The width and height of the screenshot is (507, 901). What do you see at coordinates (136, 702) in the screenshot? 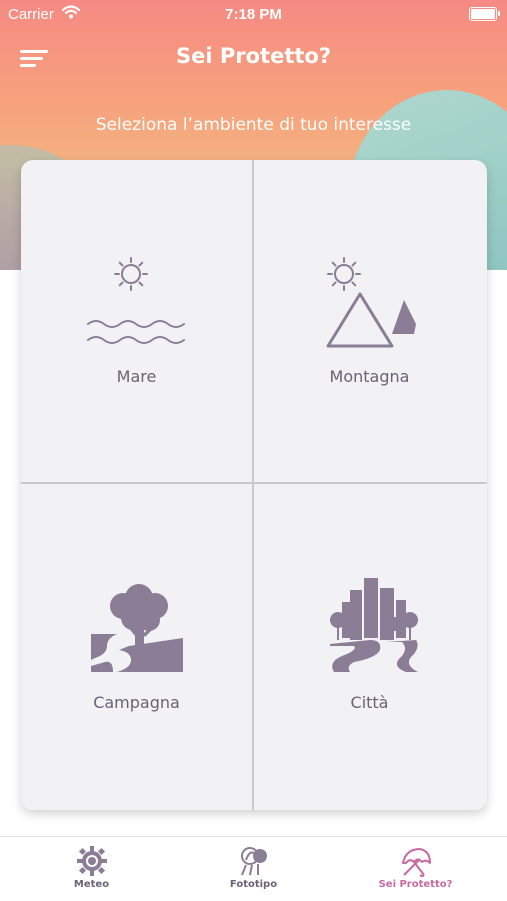
I see `environment-label: Campagna` at bounding box center [136, 702].